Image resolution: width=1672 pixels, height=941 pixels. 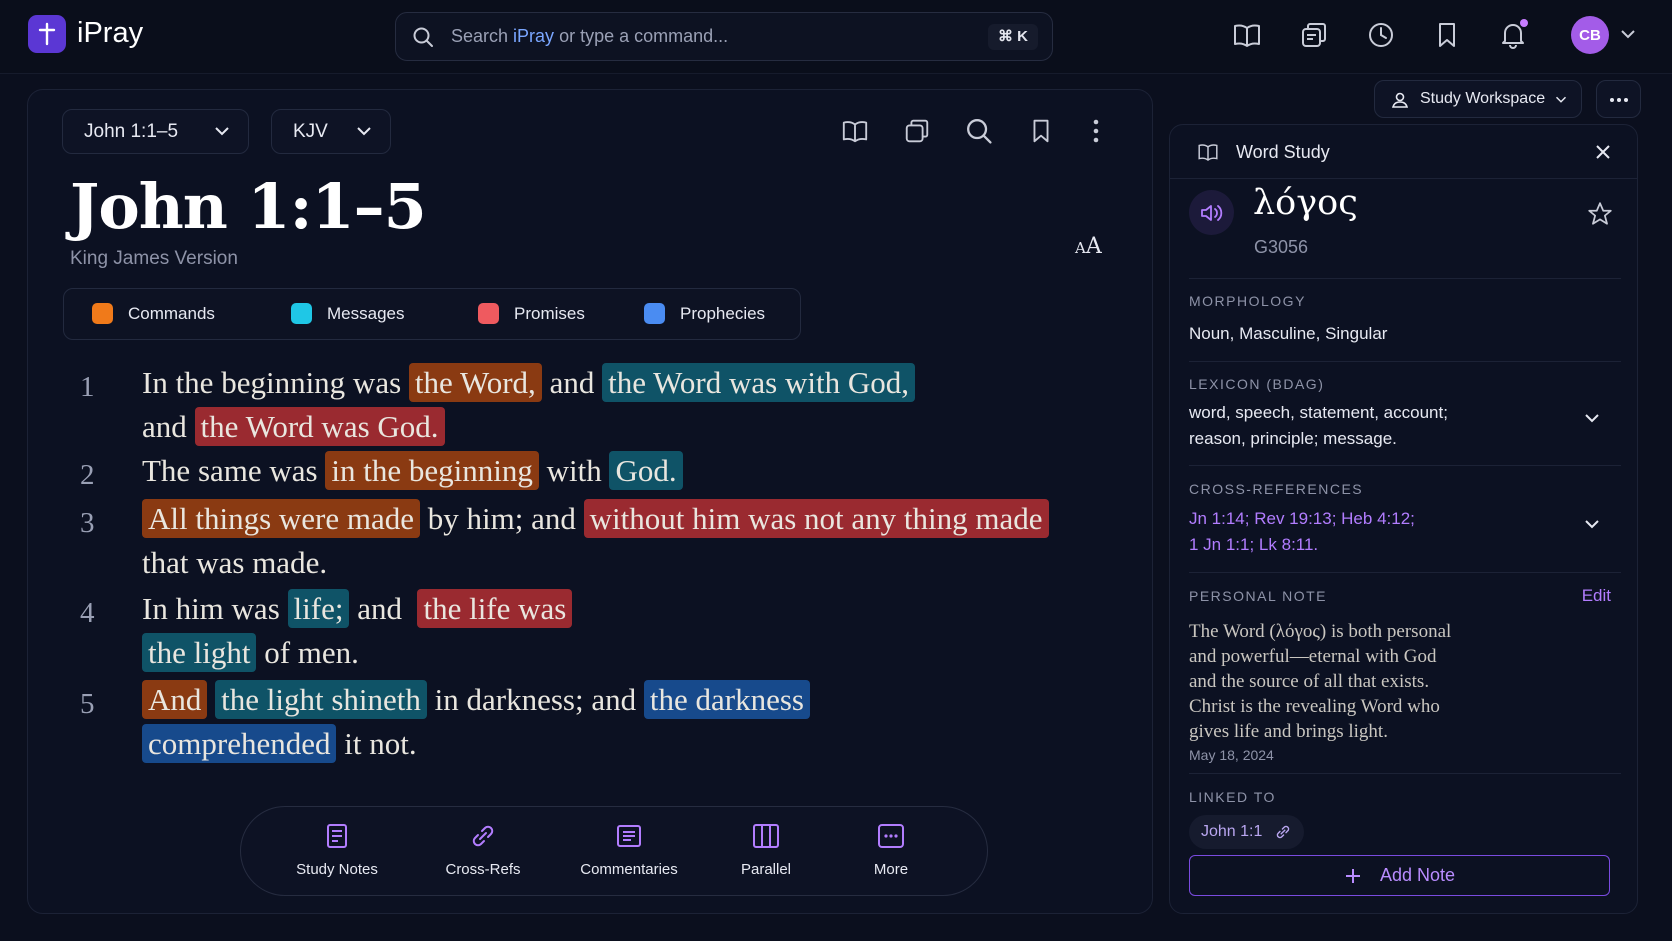 I want to click on search-input: Search iPray or type a command... ⌘ K, so click(x=724, y=36).